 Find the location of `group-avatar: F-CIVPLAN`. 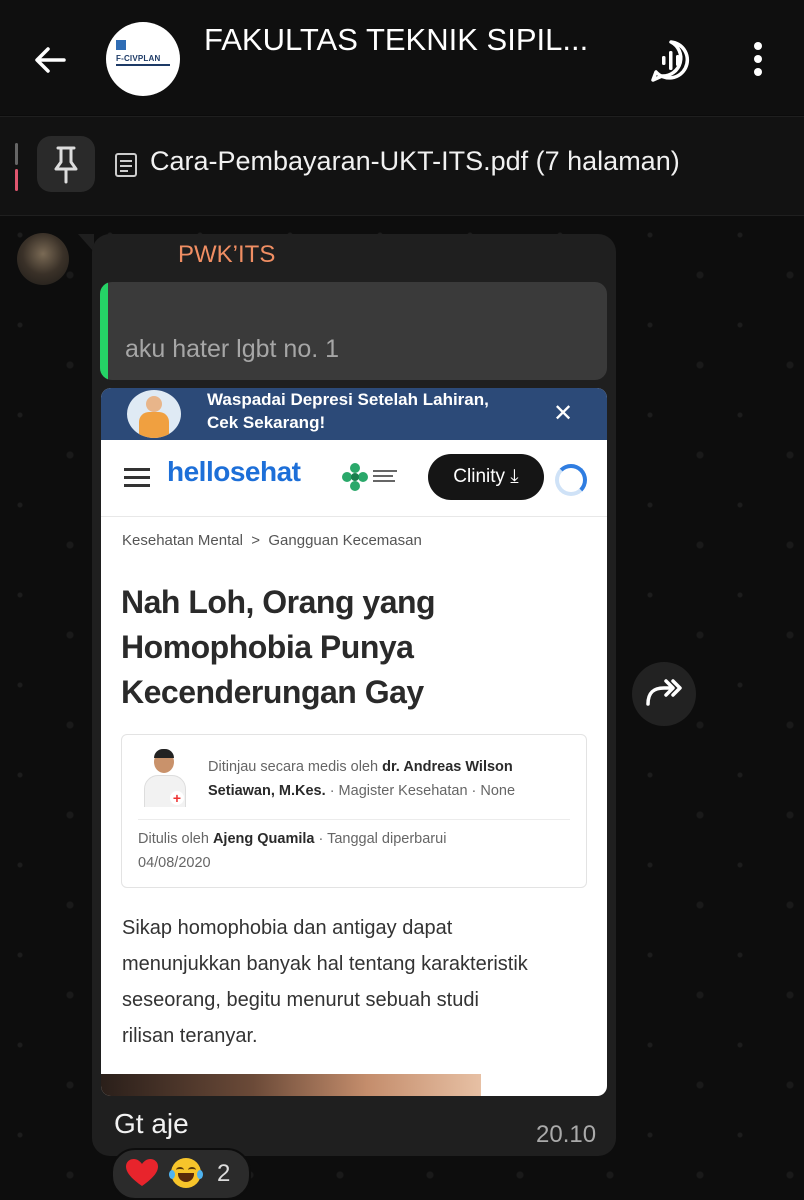

group-avatar: F-CIVPLAN is located at coordinates (143, 59).